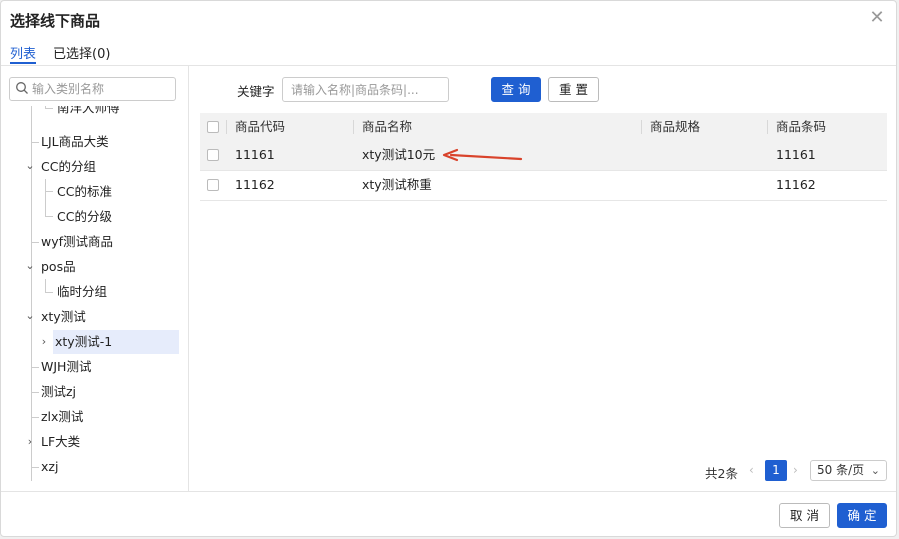  I want to click on tree-node-nanyang: 南洋大师傅, so click(88, 113).